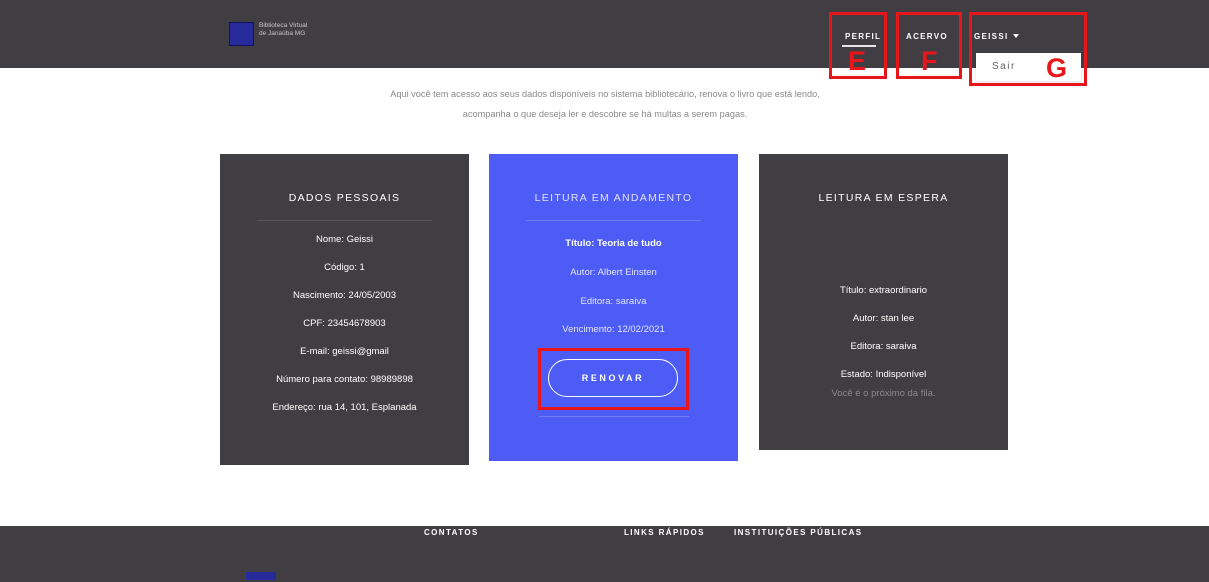 This screenshot has height=582, width=1209. I want to click on annotation-box-renew, so click(613, 379).